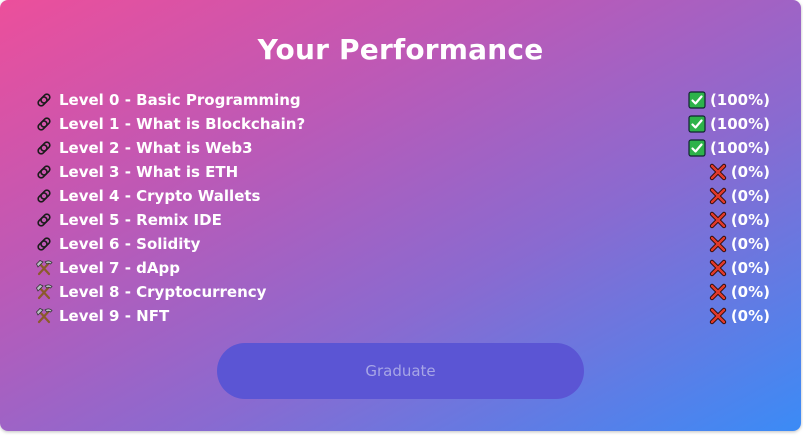 The height and width of the screenshot is (435, 803). What do you see at coordinates (149, 172) in the screenshot?
I see `level-label: Level 3 - What is ETH` at bounding box center [149, 172].